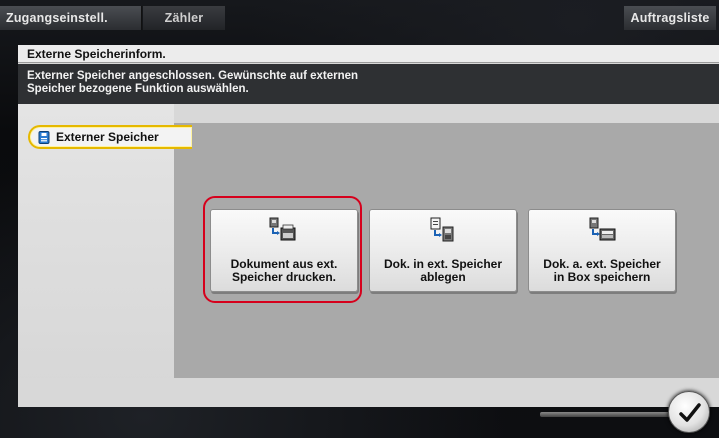 This screenshot has height=438, width=719. What do you see at coordinates (602, 229) in the screenshot?
I see `usb-to-box-icon` at bounding box center [602, 229].